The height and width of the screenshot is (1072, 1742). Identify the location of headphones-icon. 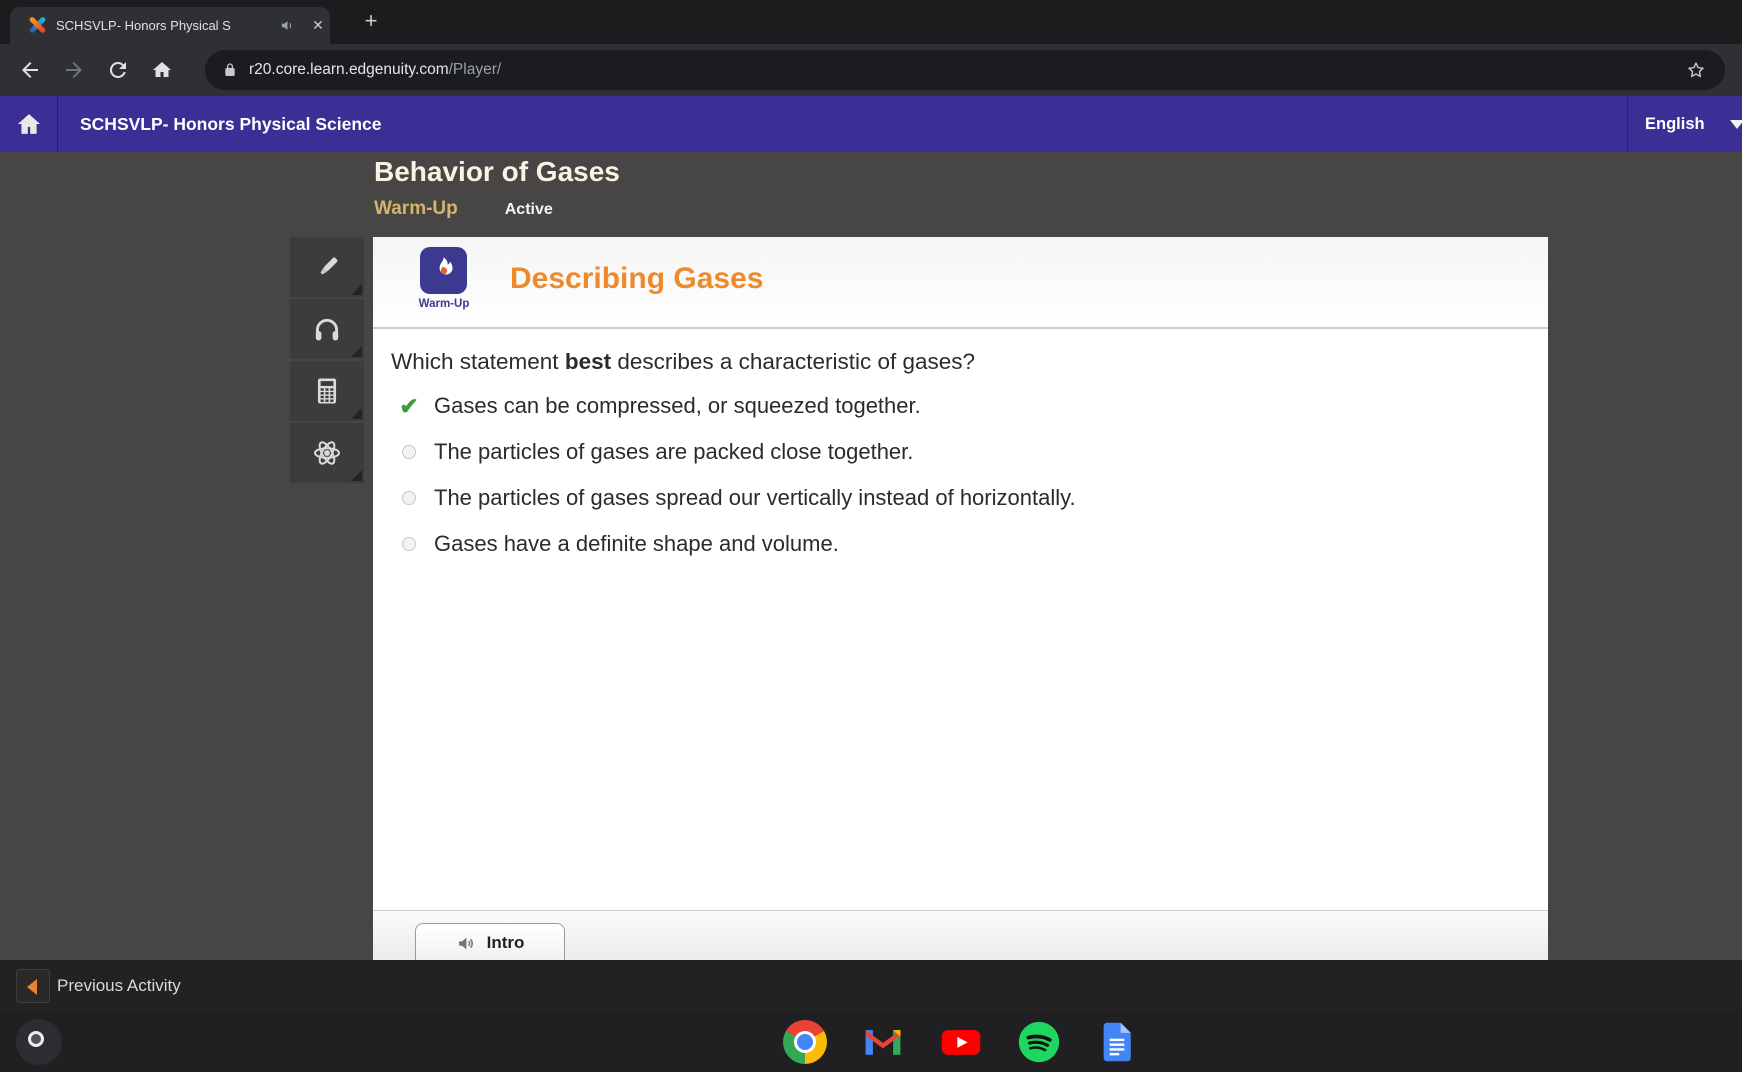
(327, 329).